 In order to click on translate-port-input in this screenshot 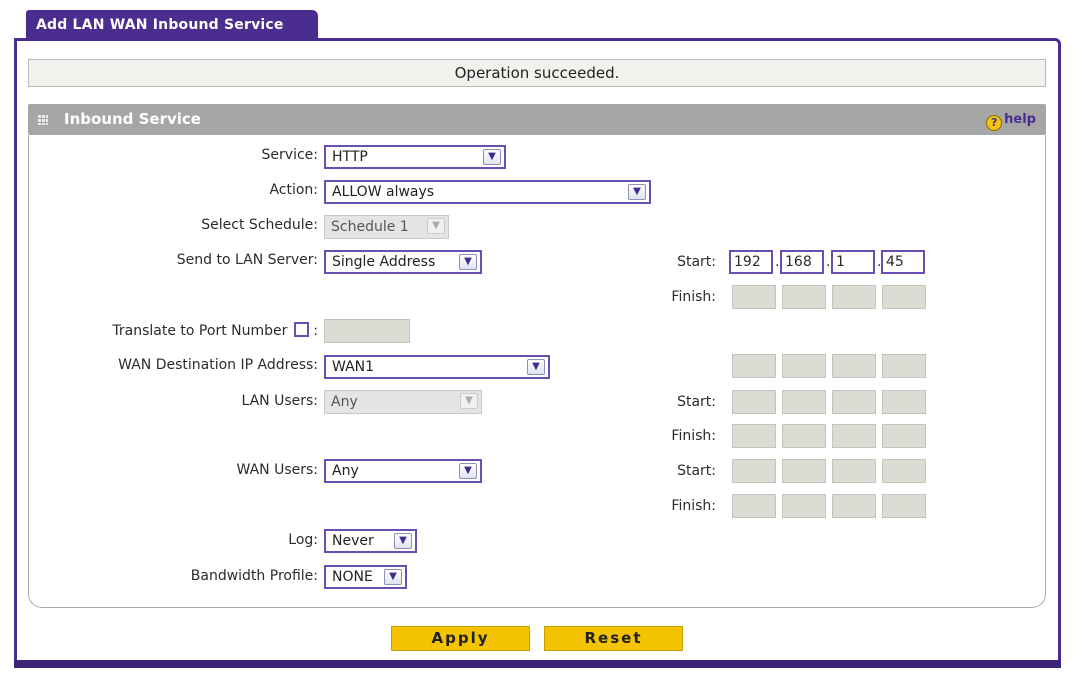, I will do `click(367, 331)`.